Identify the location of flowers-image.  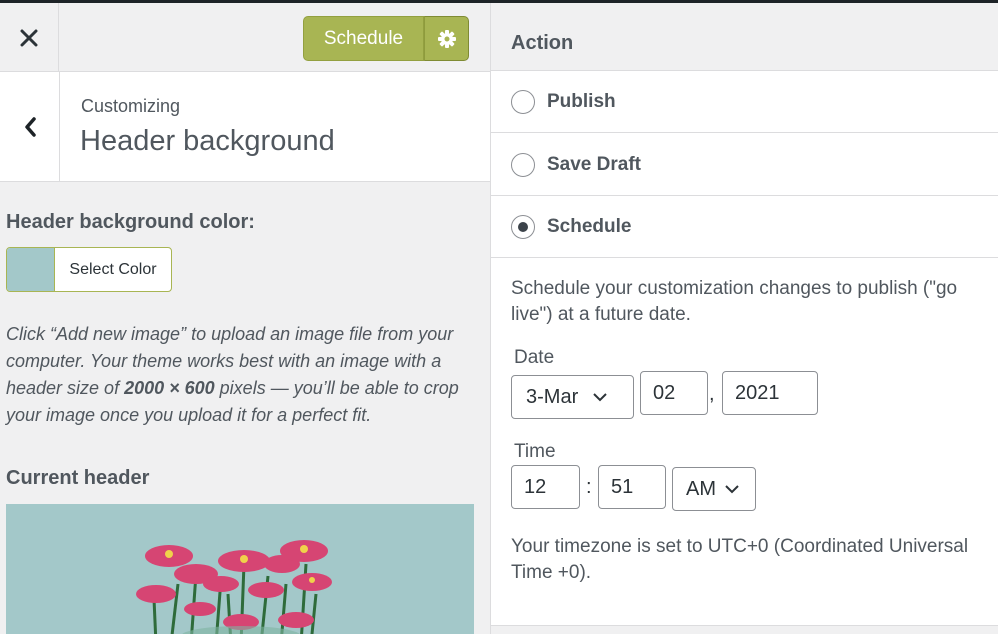
(240, 569).